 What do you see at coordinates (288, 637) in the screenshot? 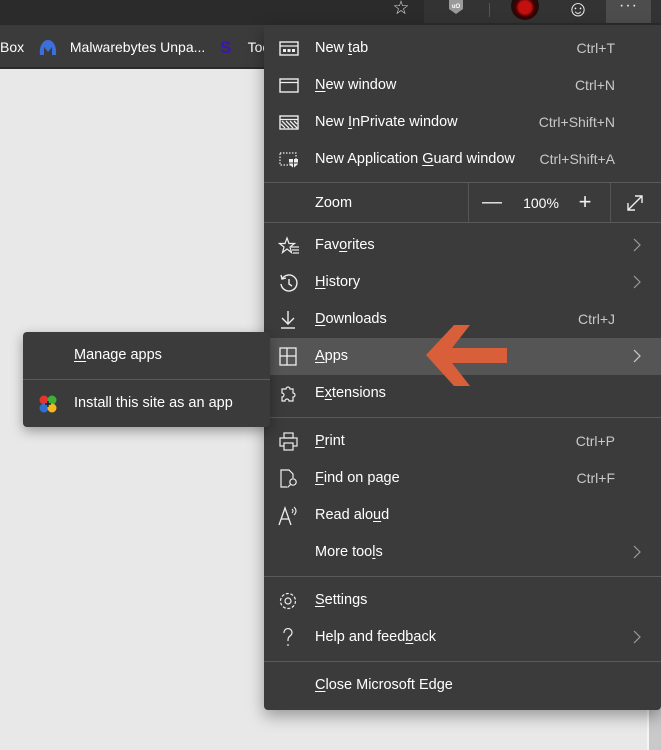
I see `help-icon` at bounding box center [288, 637].